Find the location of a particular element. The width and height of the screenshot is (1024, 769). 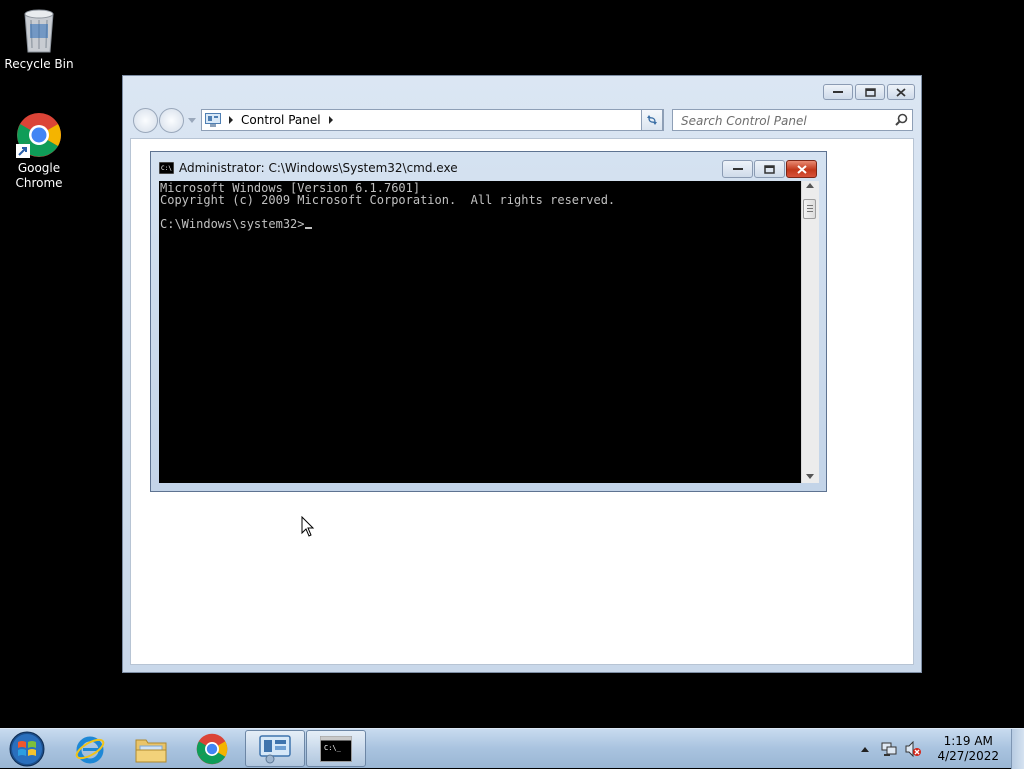

console-prompt-line: C:\Windows\system32> is located at coordinates (480, 224).